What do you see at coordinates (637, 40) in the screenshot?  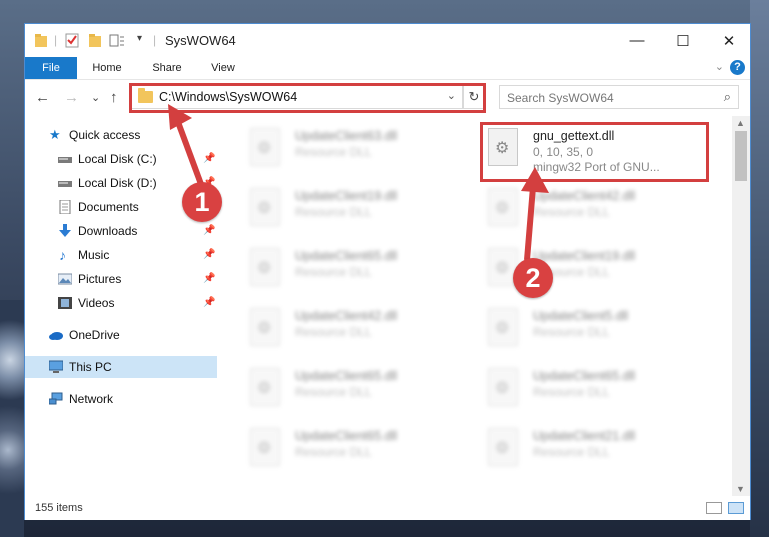 I see `minimize-button: —` at bounding box center [637, 40].